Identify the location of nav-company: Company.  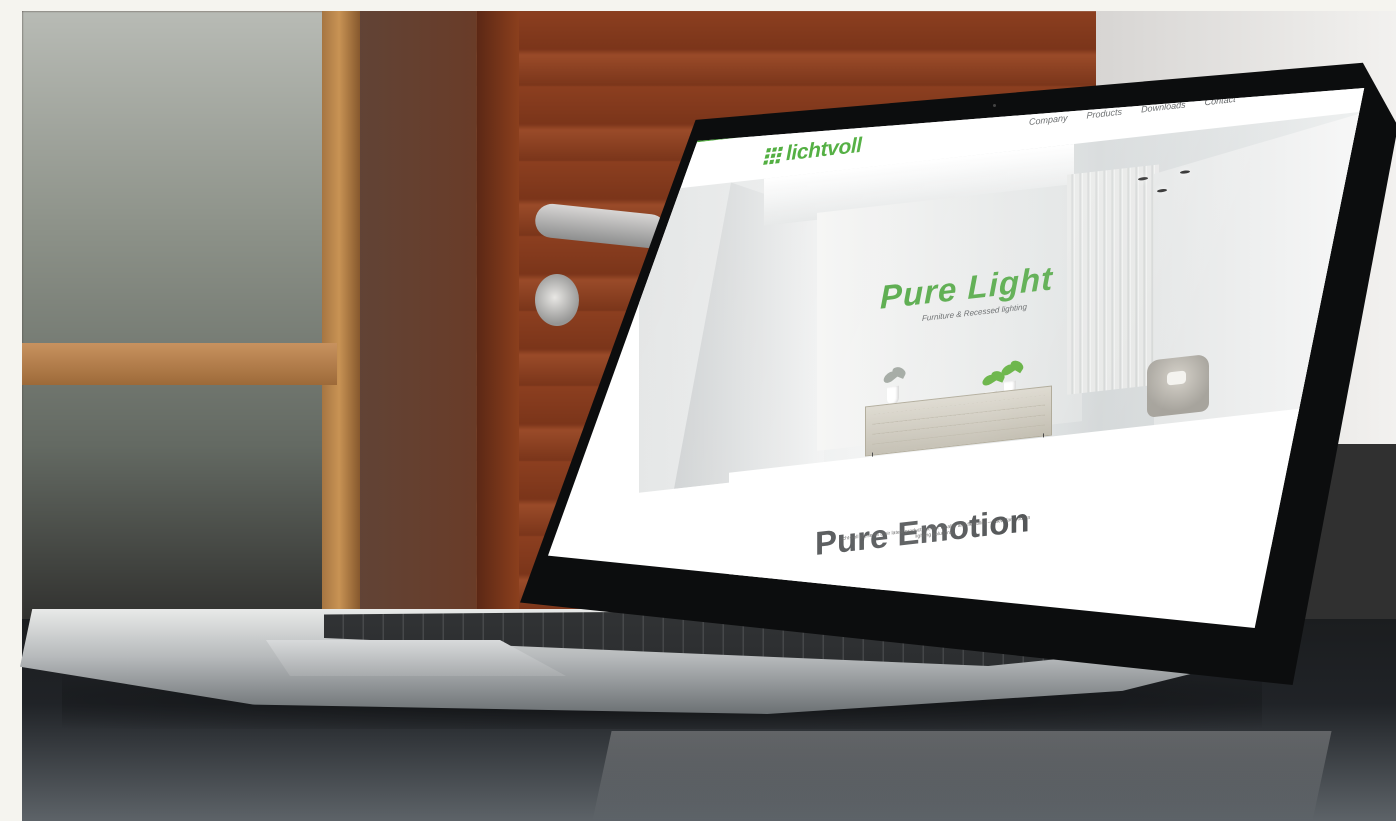
(1048, 120).